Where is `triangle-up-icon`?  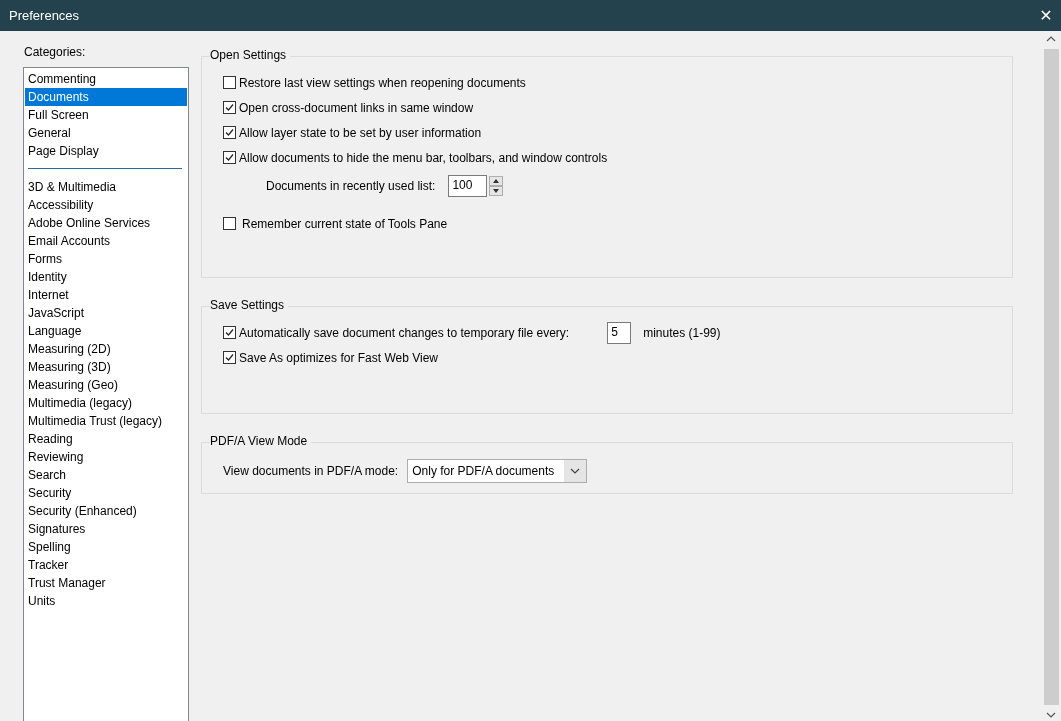 triangle-up-icon is located at coordinates (496, 181).